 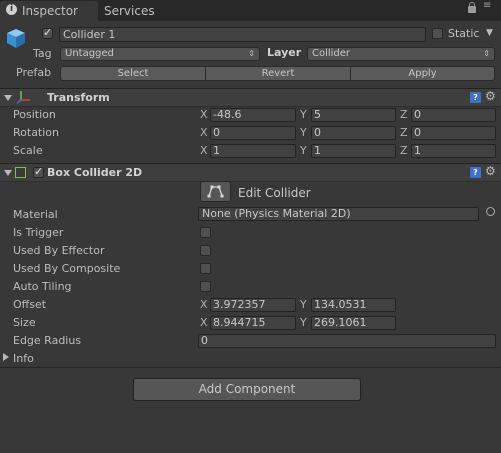 What do you see at coordinates (20, 172) in the screenshot?
I see `box-collider-icon` at bounding box center [20, 172].